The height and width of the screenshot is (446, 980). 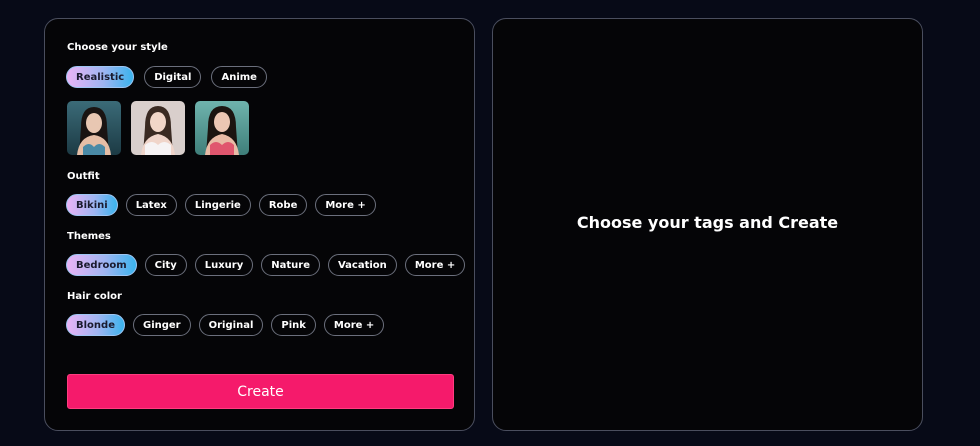 What do you see at coordinates (94, 296) in the screenshot?
I see `hair-section-title: Hair color` at bounding box center [94, 296].